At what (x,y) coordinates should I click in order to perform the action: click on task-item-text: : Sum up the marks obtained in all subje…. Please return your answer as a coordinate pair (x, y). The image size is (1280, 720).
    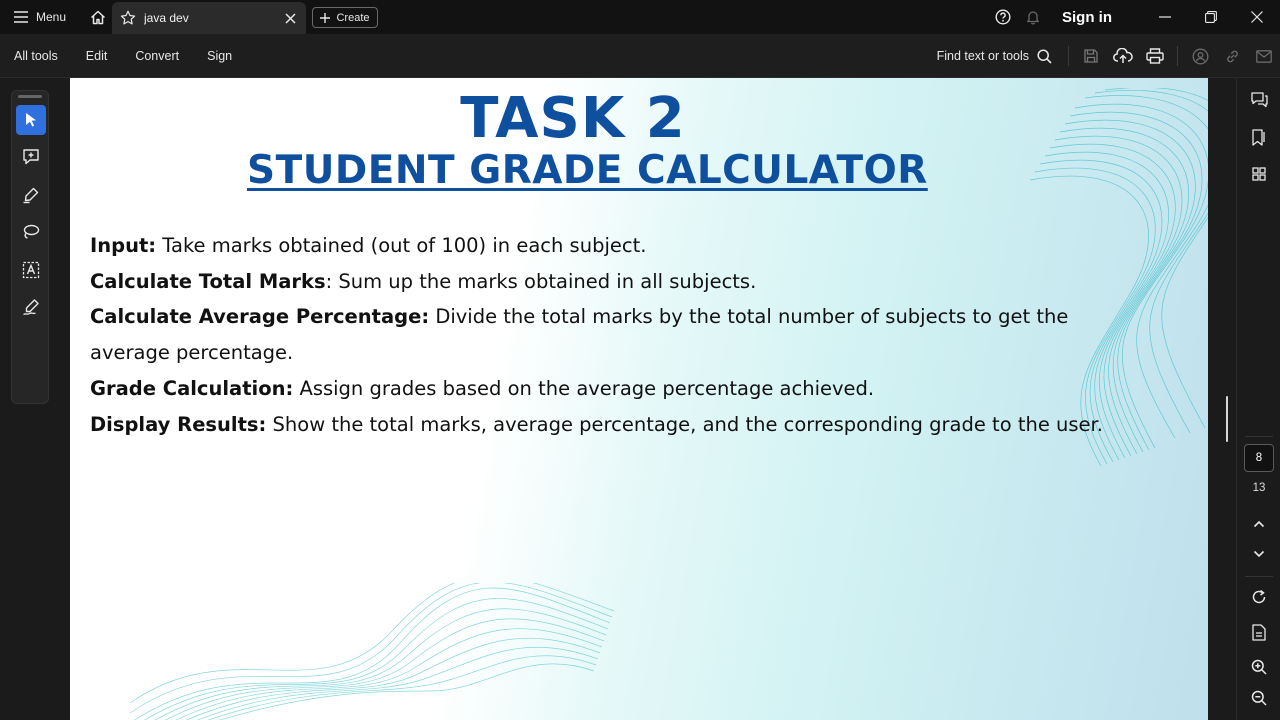
    Looking at the image, I should click on (541, 281).